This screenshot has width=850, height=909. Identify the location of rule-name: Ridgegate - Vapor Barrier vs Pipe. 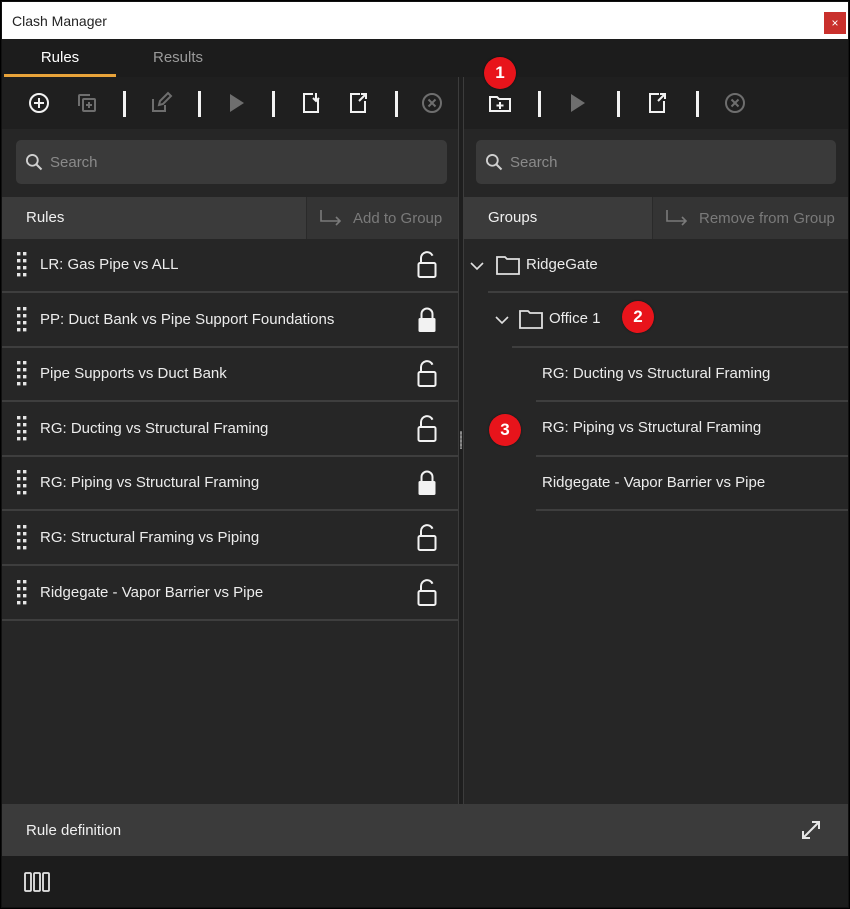
(152, 592).